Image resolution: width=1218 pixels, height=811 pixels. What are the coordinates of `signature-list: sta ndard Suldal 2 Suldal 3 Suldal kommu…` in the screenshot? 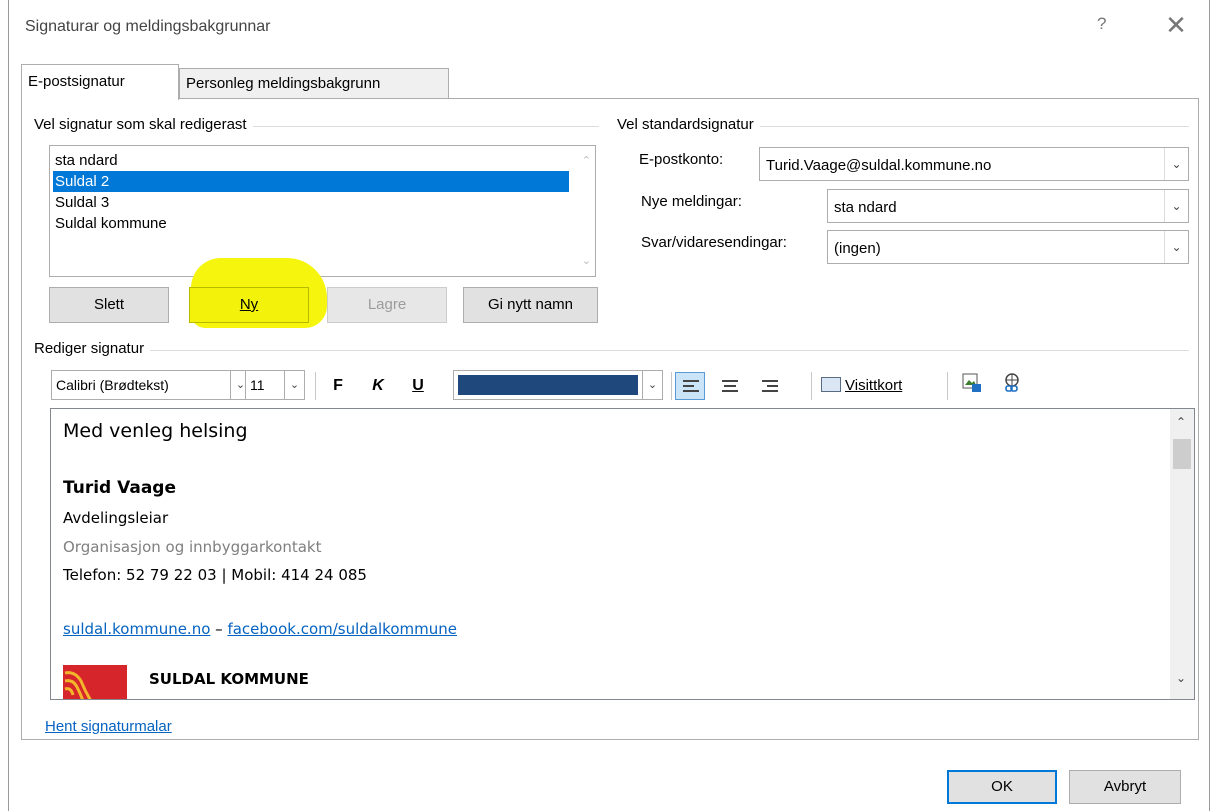 It's located at (322, 211).